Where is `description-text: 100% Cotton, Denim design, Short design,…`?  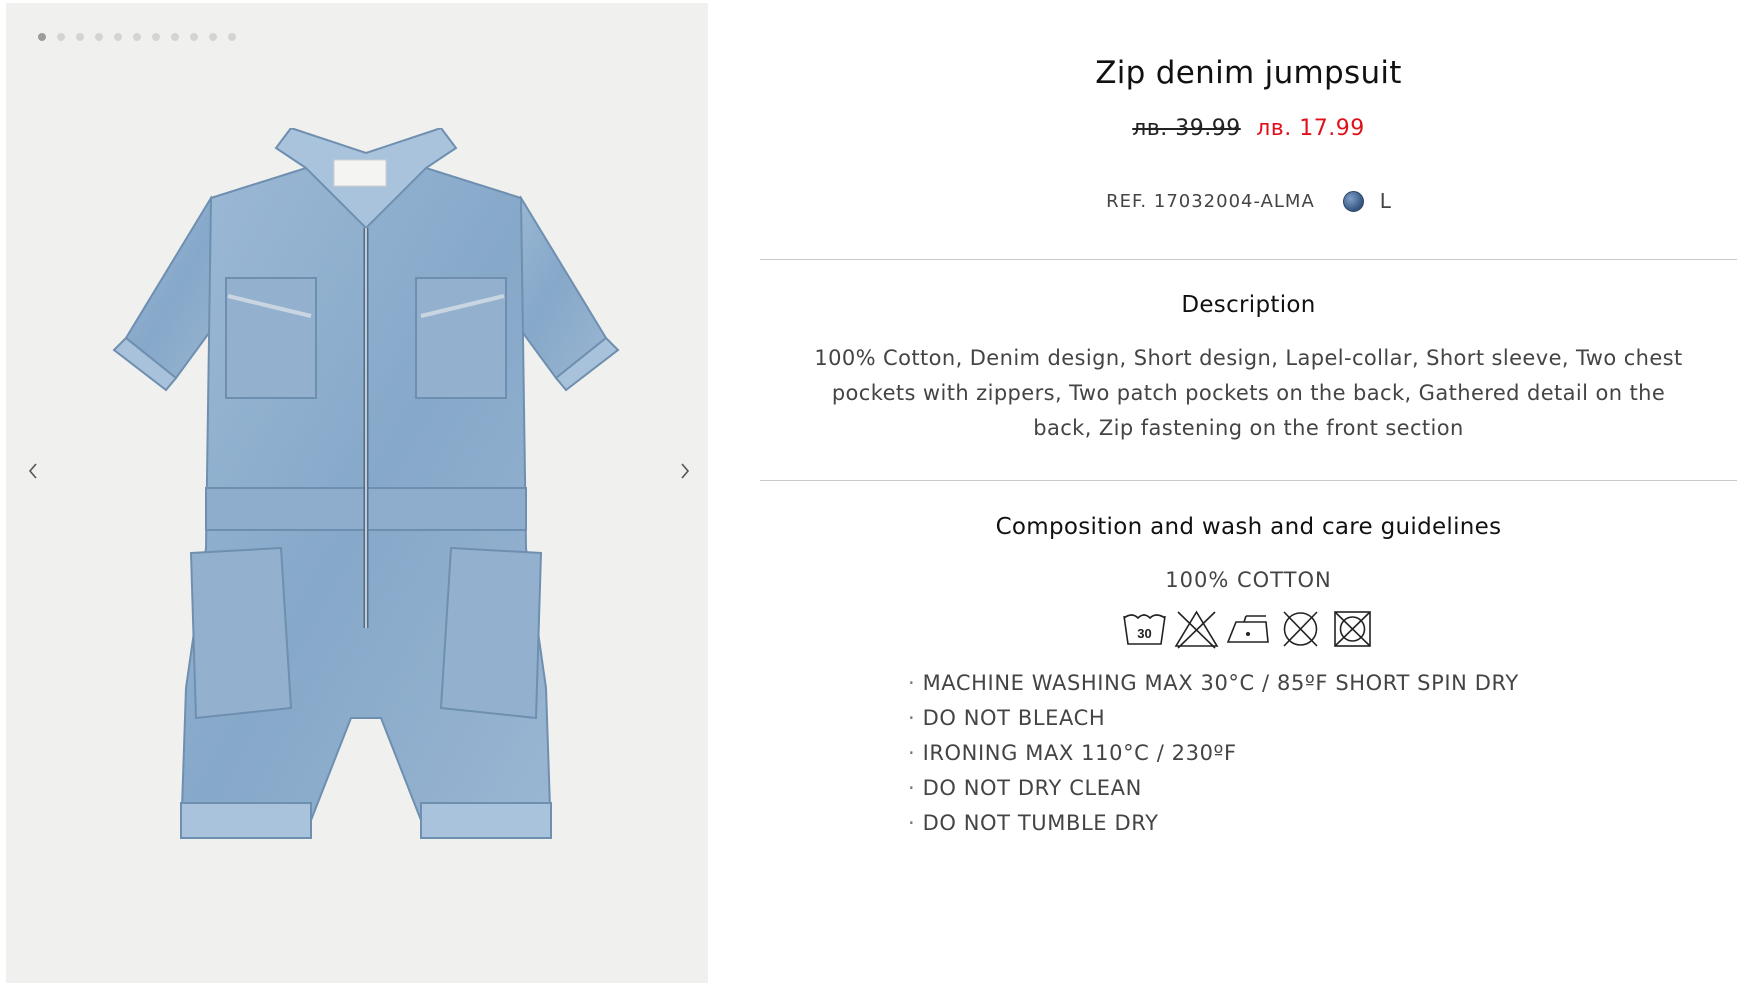 description-text: 100% Cotton, Denim design, Short design,… is located at coordinates (1248, 393).